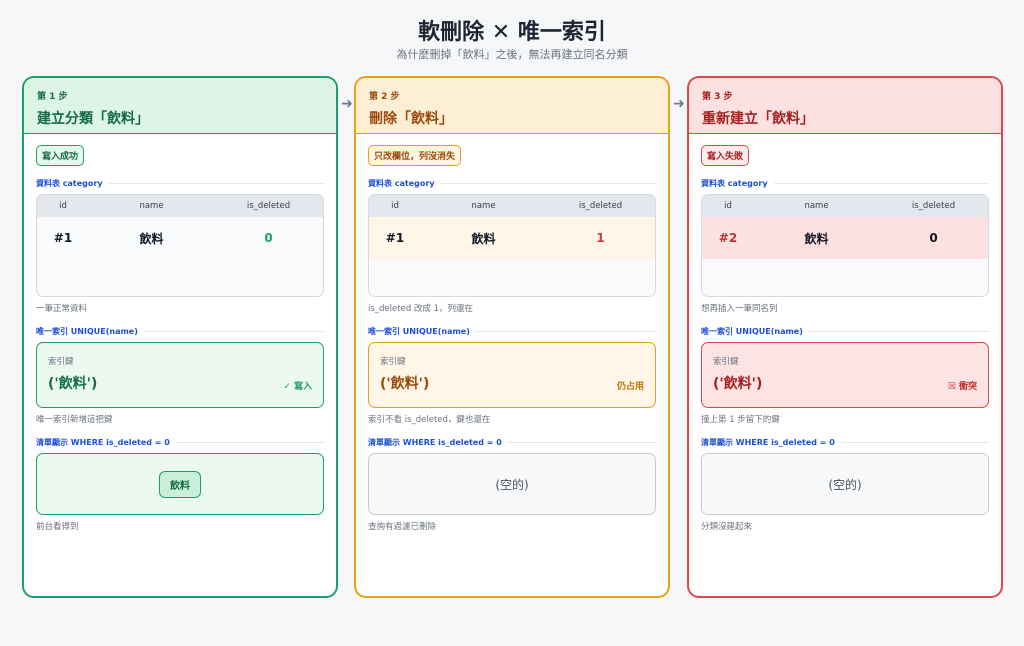 This screenshot has width=1024, height=646. What do you see at coordinates (512, 54) in the screenshot?
I see `page-subtitle: 為什麼刪掉「飲料」之後，無法再建立同名分類` at bounding box center [512, 54].